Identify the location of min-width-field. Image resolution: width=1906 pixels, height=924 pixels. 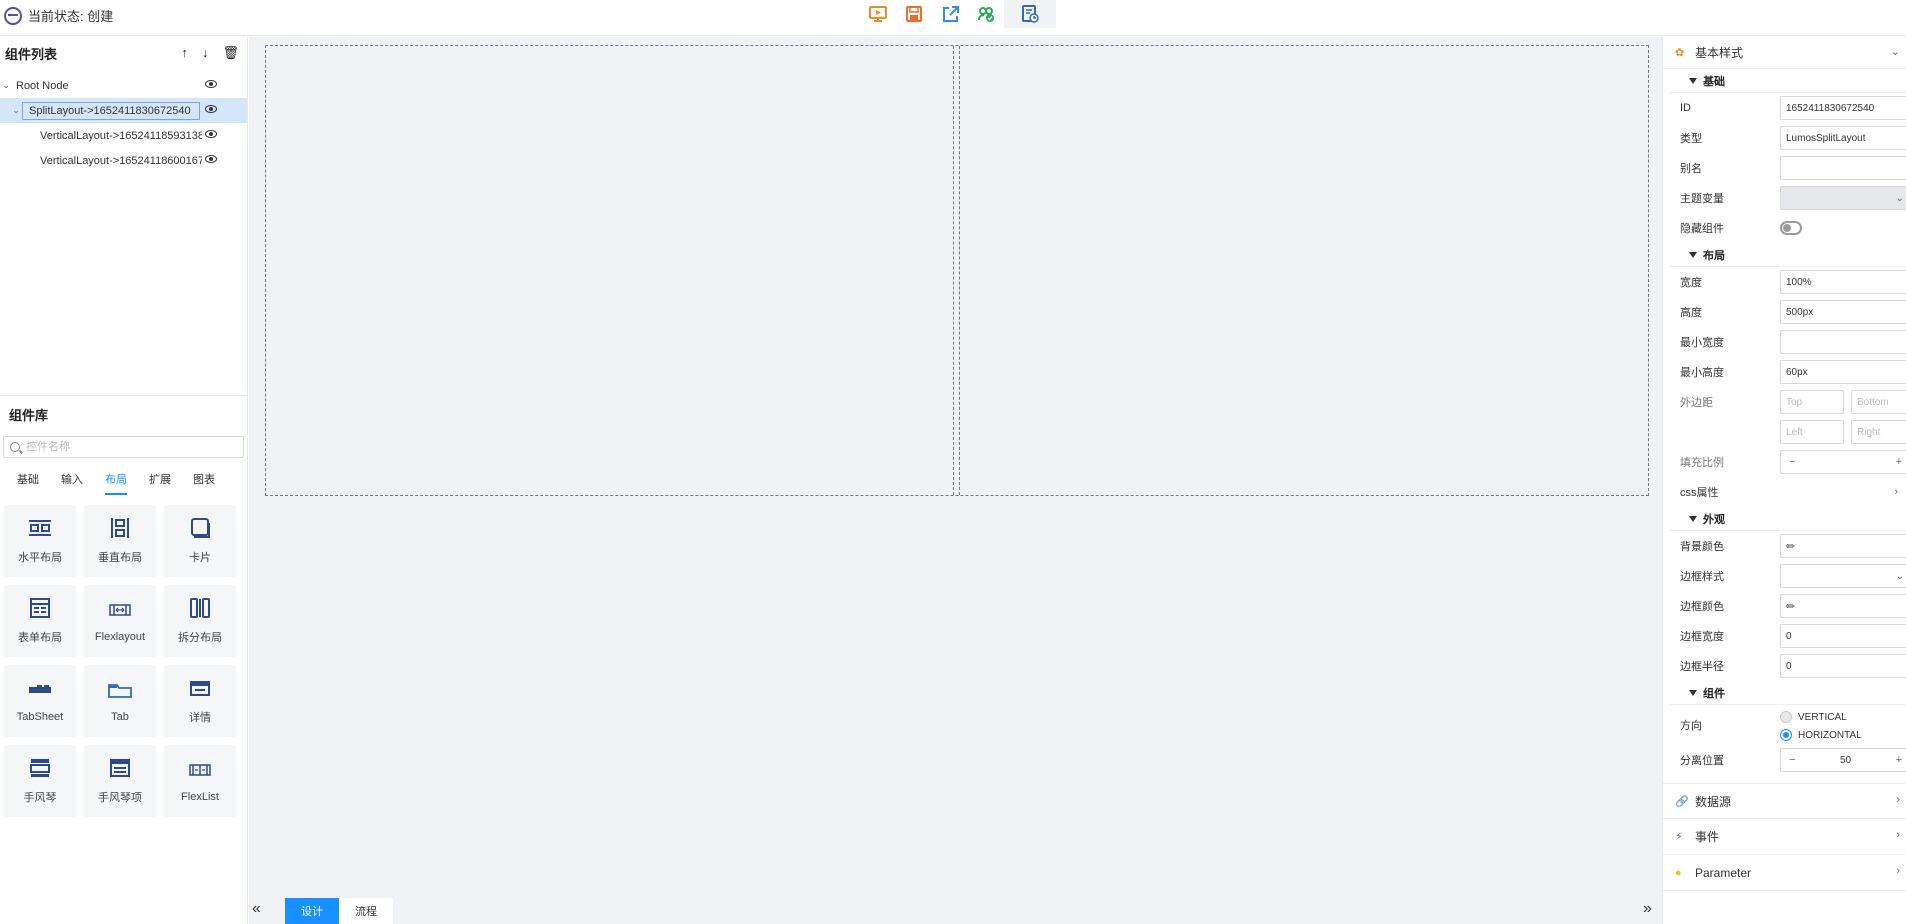
(1843, 342).